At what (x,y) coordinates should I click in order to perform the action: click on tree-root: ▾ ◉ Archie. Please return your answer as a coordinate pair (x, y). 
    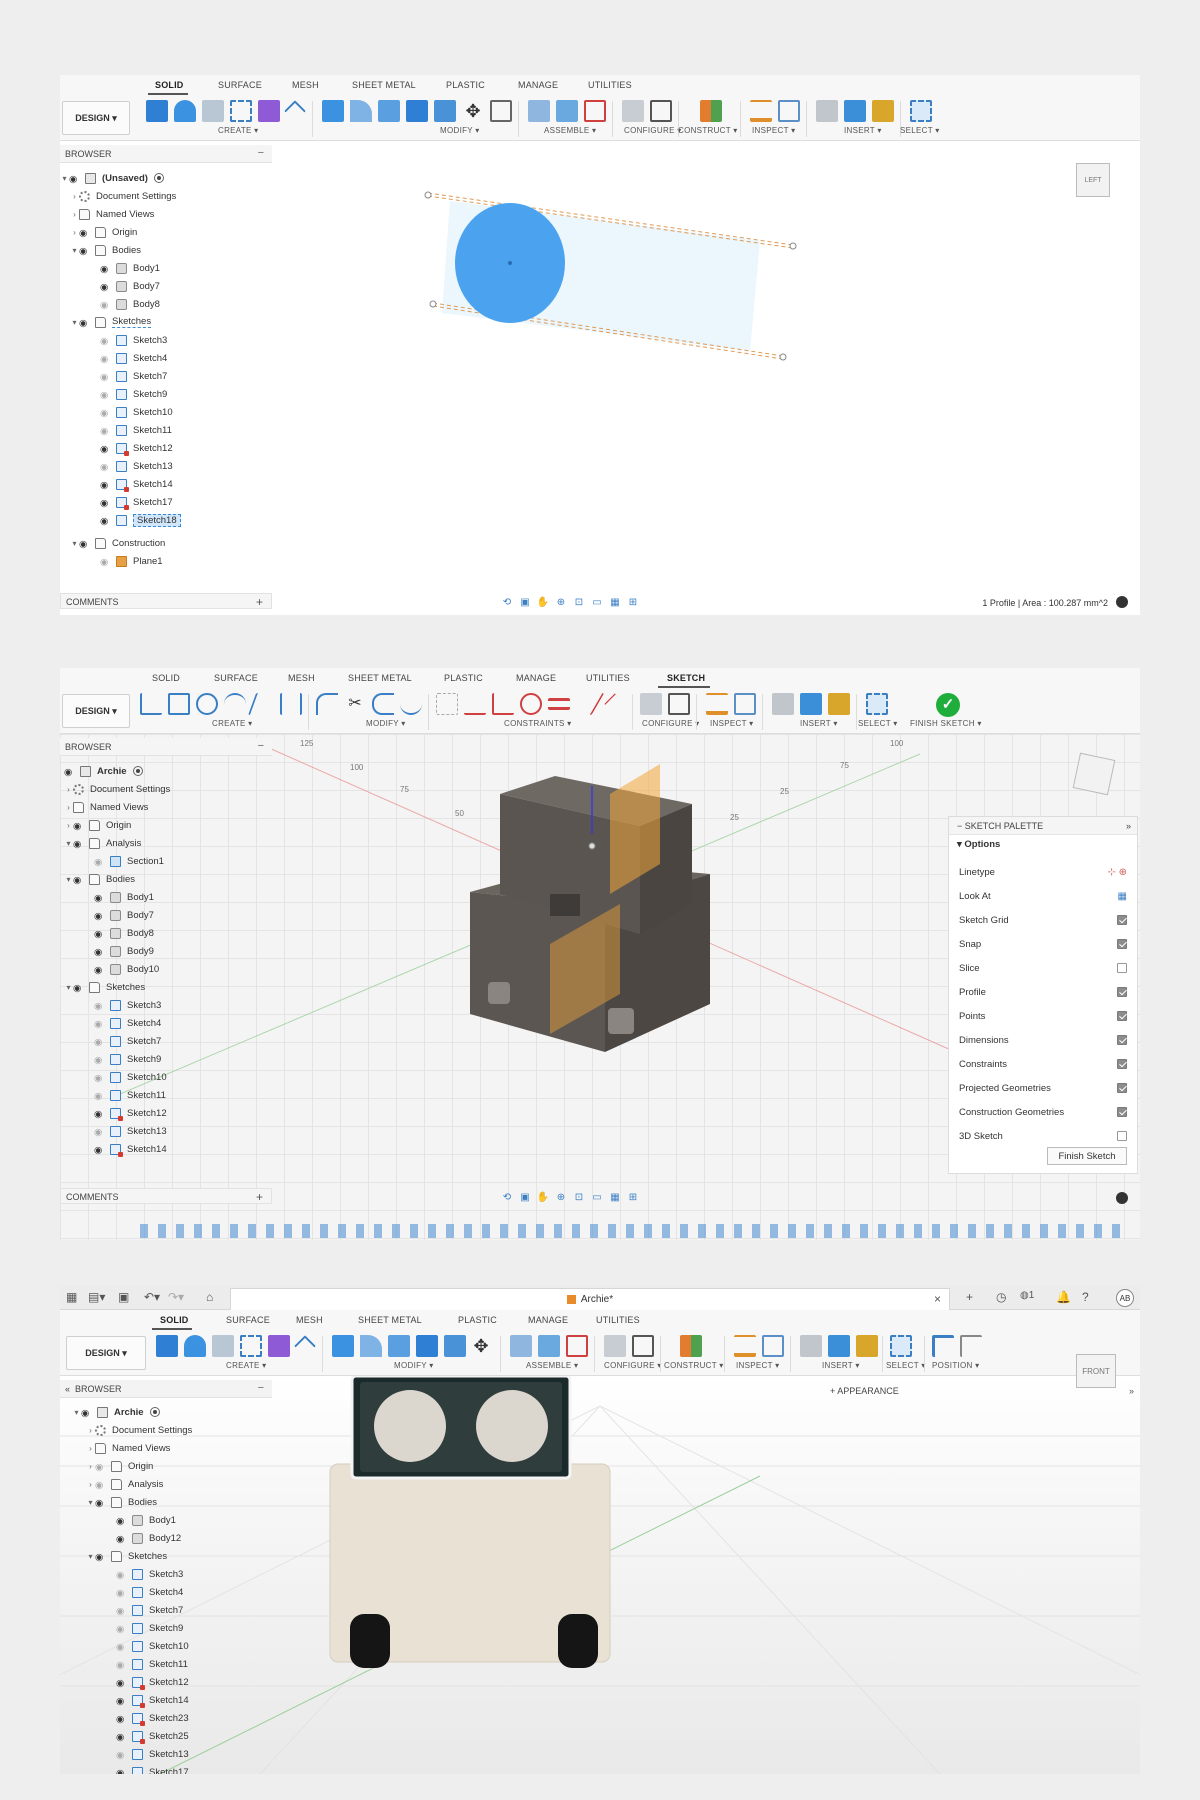
    Looking at the image, I should click on (116, 1412).